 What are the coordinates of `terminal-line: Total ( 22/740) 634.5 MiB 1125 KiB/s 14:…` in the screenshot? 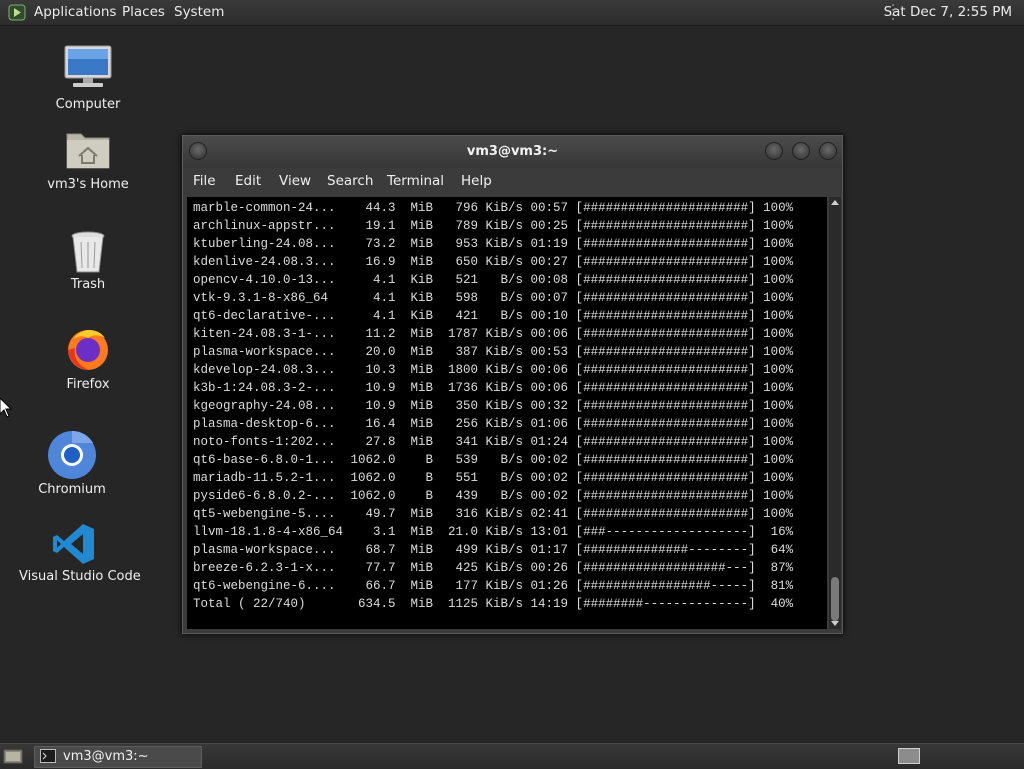 It's located at (493, 604).